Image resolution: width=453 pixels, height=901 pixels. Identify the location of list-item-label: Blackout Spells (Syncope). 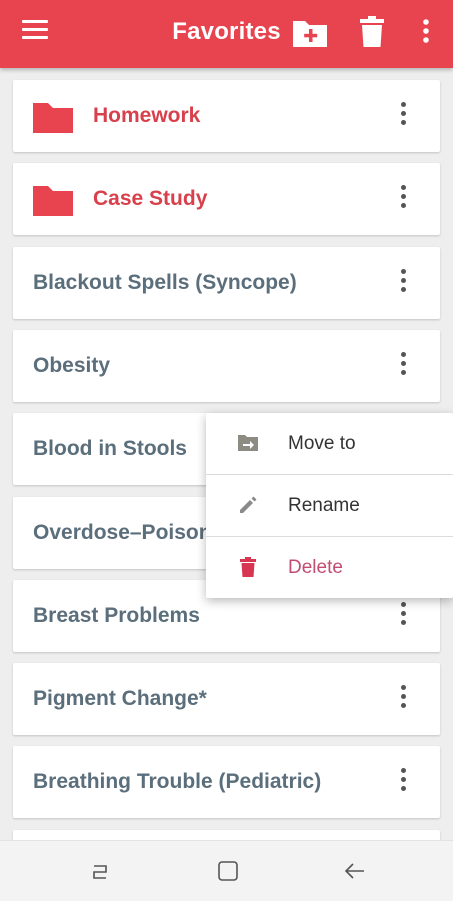
(165, 282).